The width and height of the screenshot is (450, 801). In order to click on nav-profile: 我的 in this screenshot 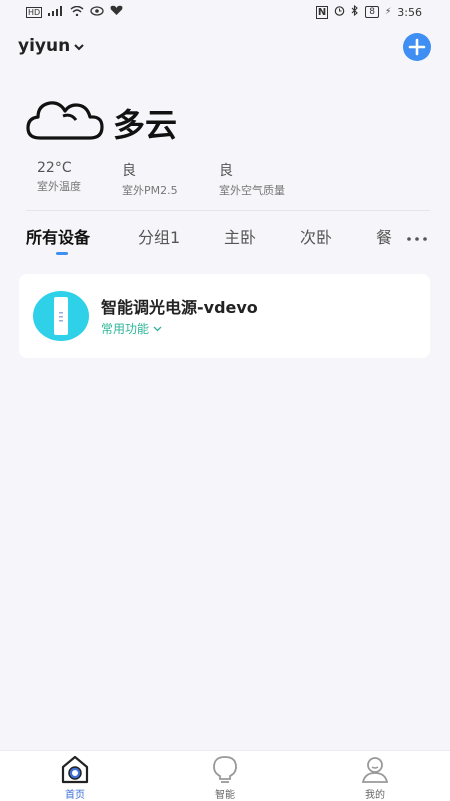, I will do `click(375, 776)`.